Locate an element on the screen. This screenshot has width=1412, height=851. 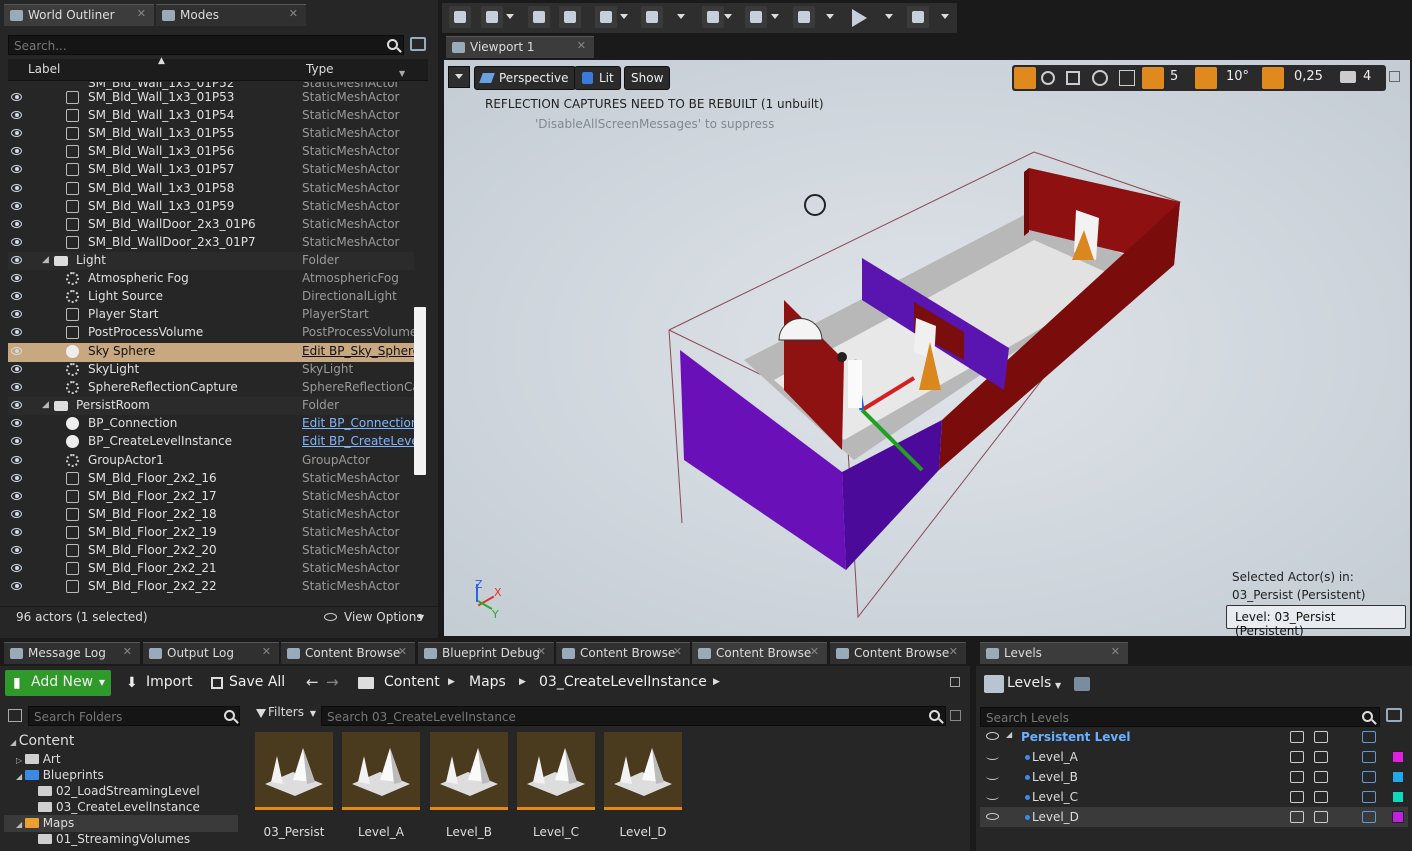
import-button: ⬇ Import is located at coordinates (159, 683).